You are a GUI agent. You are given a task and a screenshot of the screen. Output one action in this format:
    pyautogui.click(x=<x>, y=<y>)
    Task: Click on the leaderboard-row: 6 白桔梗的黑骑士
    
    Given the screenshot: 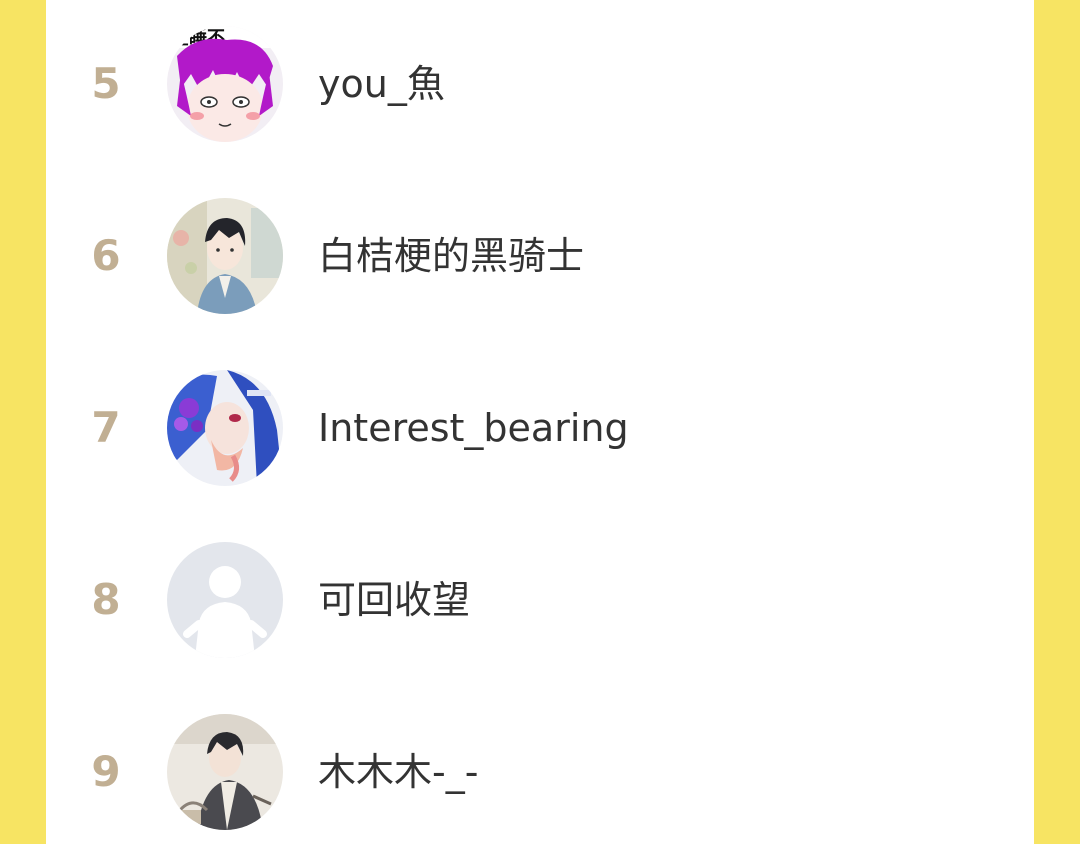 What is the action you would take?
    pyautogui.click(x=540, y=256)
    